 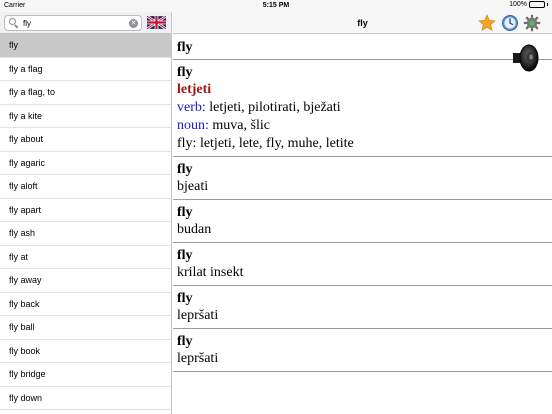 What do you see at coordinates (85, 351) in the screenshot?
I see `word-list-item: fly book` at bounding box center [85, 351].